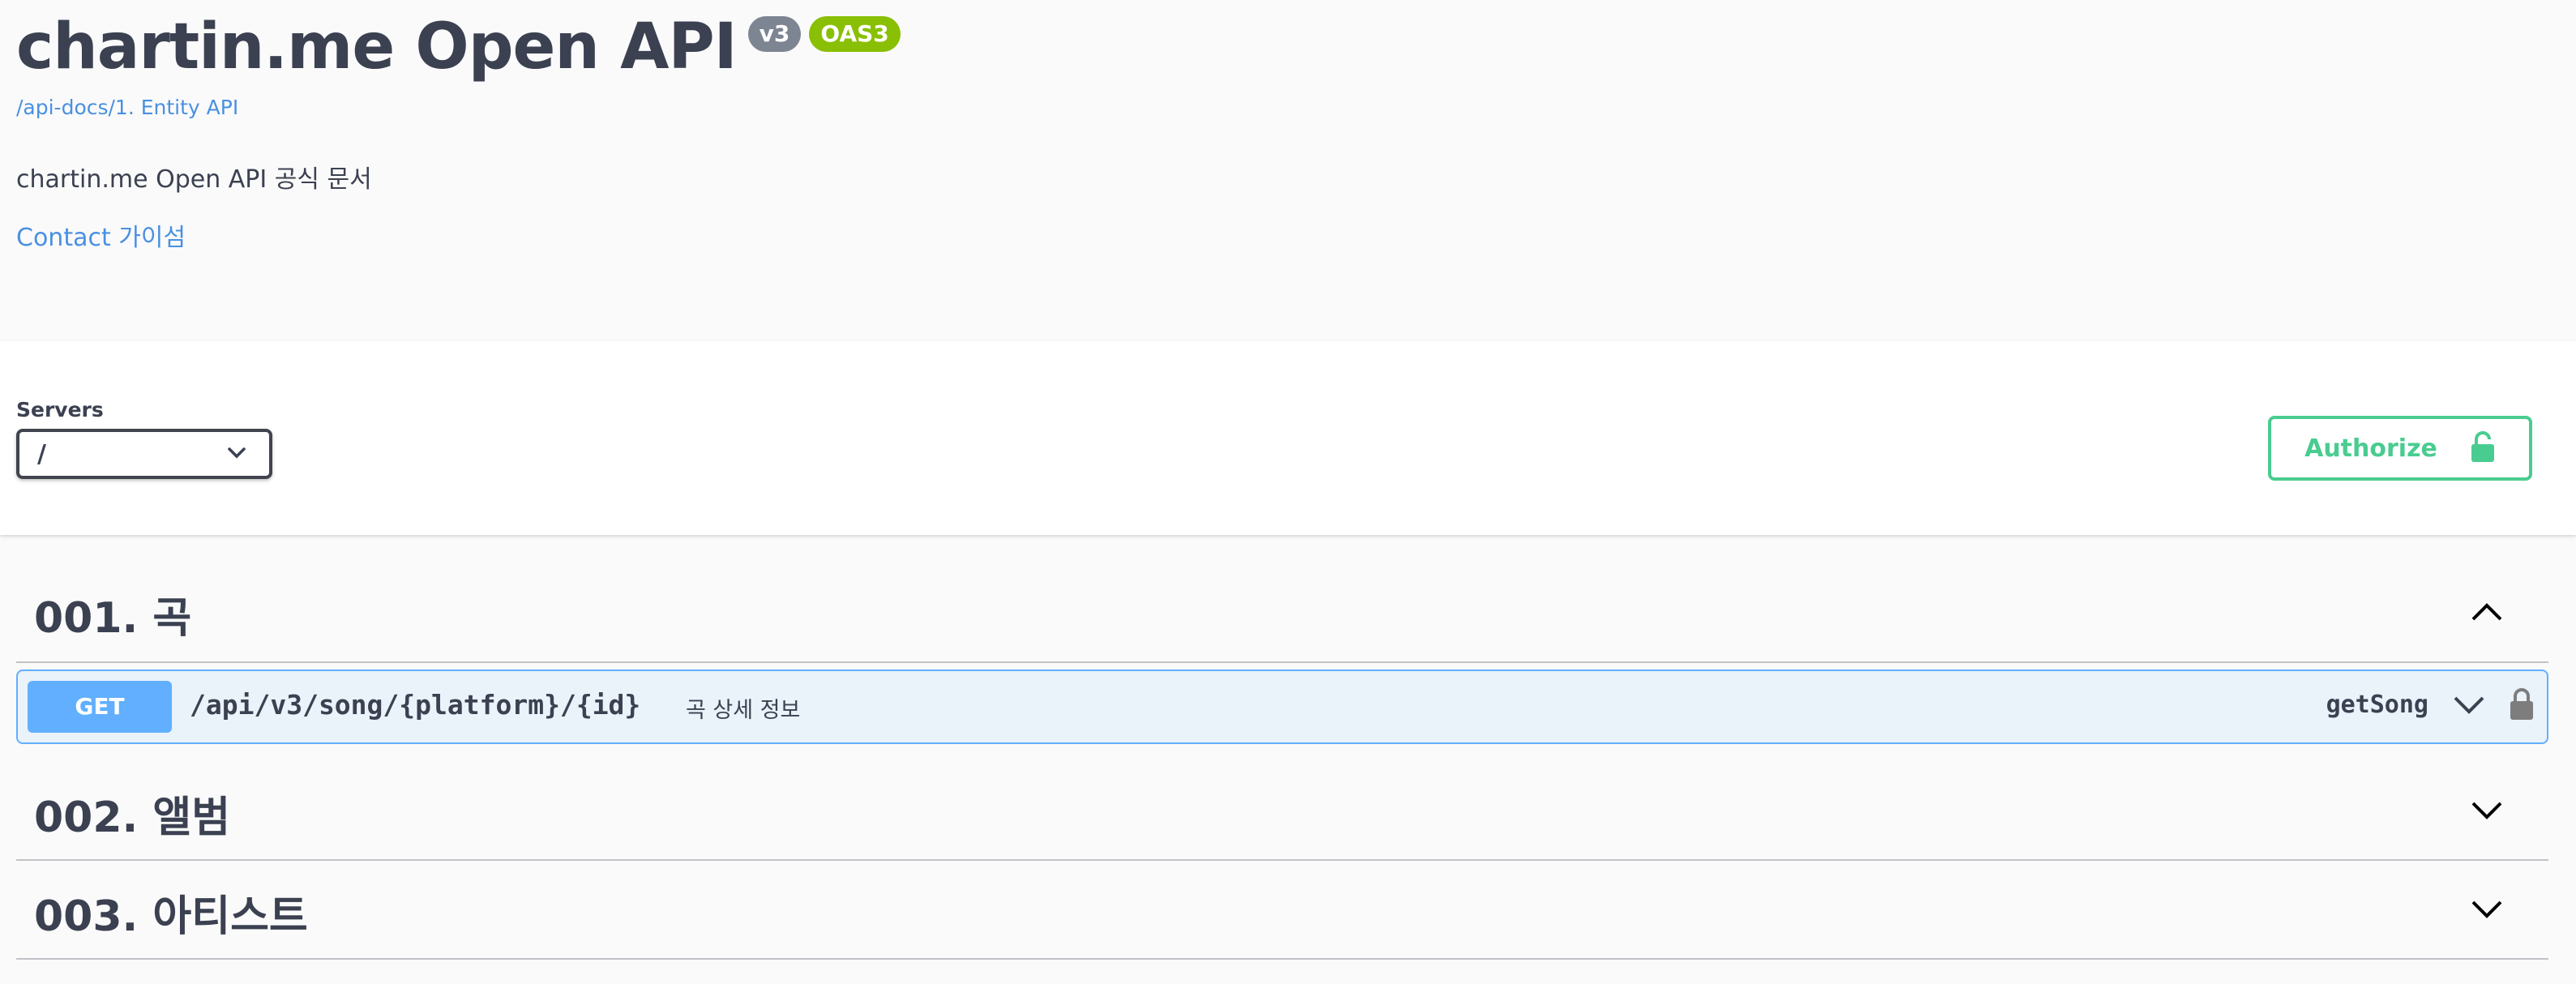  I want to click on tag-title: 002. 앨범, so click(132, 818).